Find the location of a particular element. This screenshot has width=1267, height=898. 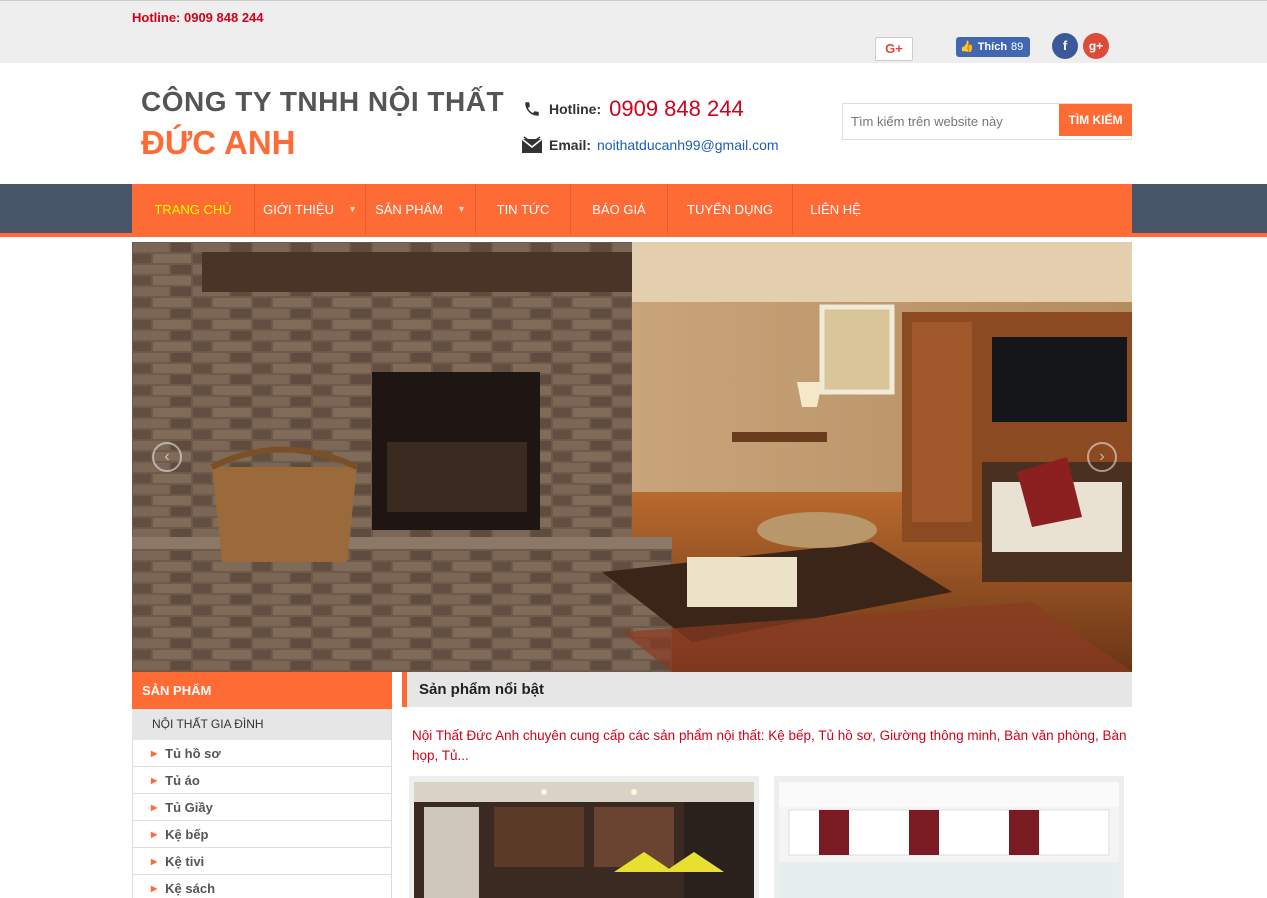

fb-like-count: 89 is located at coordinates (1017, 47).